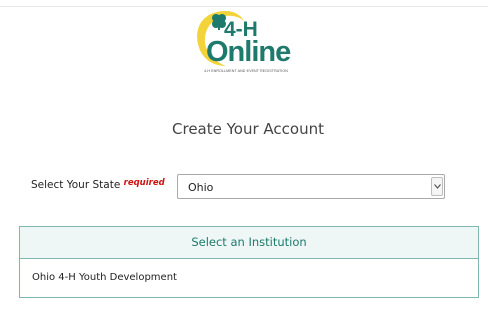 The height and width of the screenshot is (316, 488). What do you see at coordinates (248, 52) in the screenshot?
I see `logo-text-online: Online` at bounding box center [248, 52].